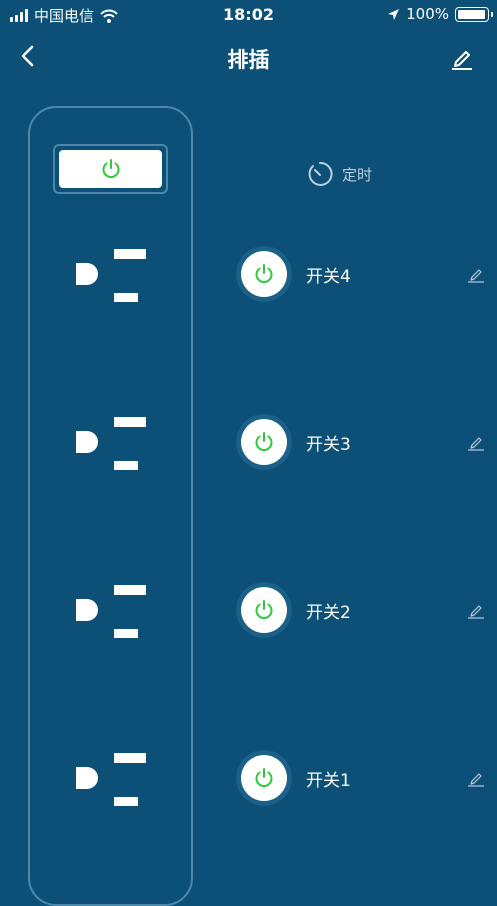 The height and width of the screenshot is (906, 497). I want to click on battery-percent: 100%, so click(427, 14).